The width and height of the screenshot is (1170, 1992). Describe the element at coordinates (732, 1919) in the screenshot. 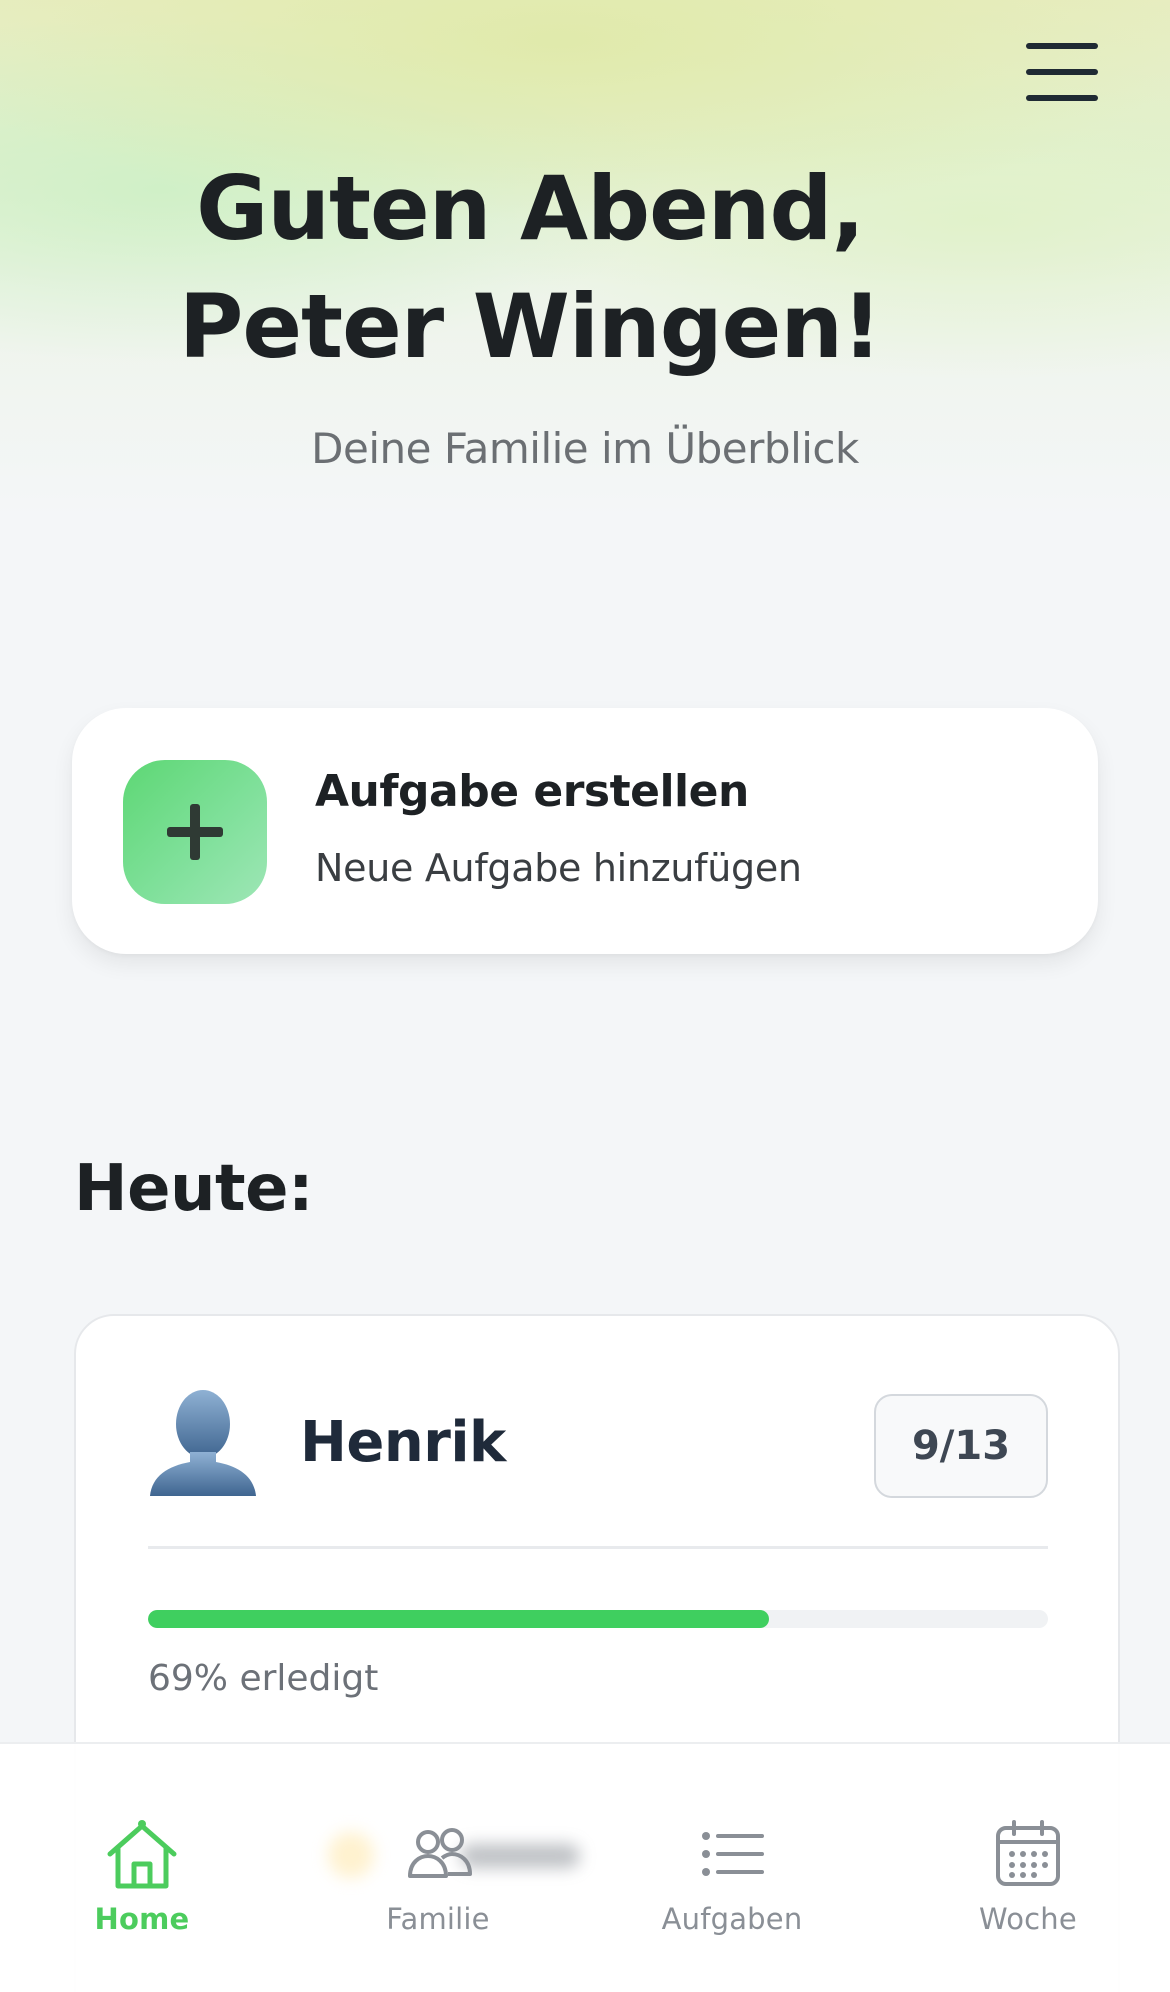

I see `nav-label-aufgaben: Aufgaben` at that location.